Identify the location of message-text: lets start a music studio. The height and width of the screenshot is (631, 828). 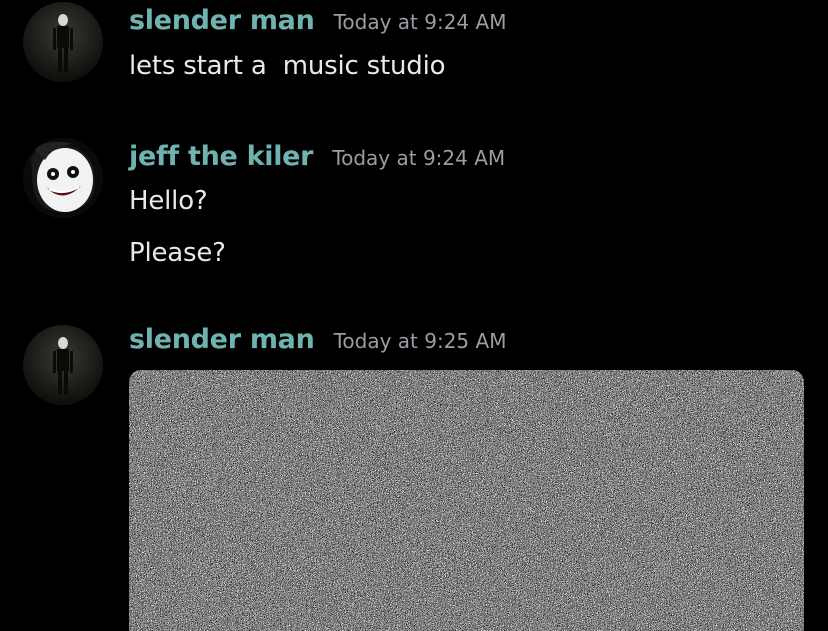
(287, 66).